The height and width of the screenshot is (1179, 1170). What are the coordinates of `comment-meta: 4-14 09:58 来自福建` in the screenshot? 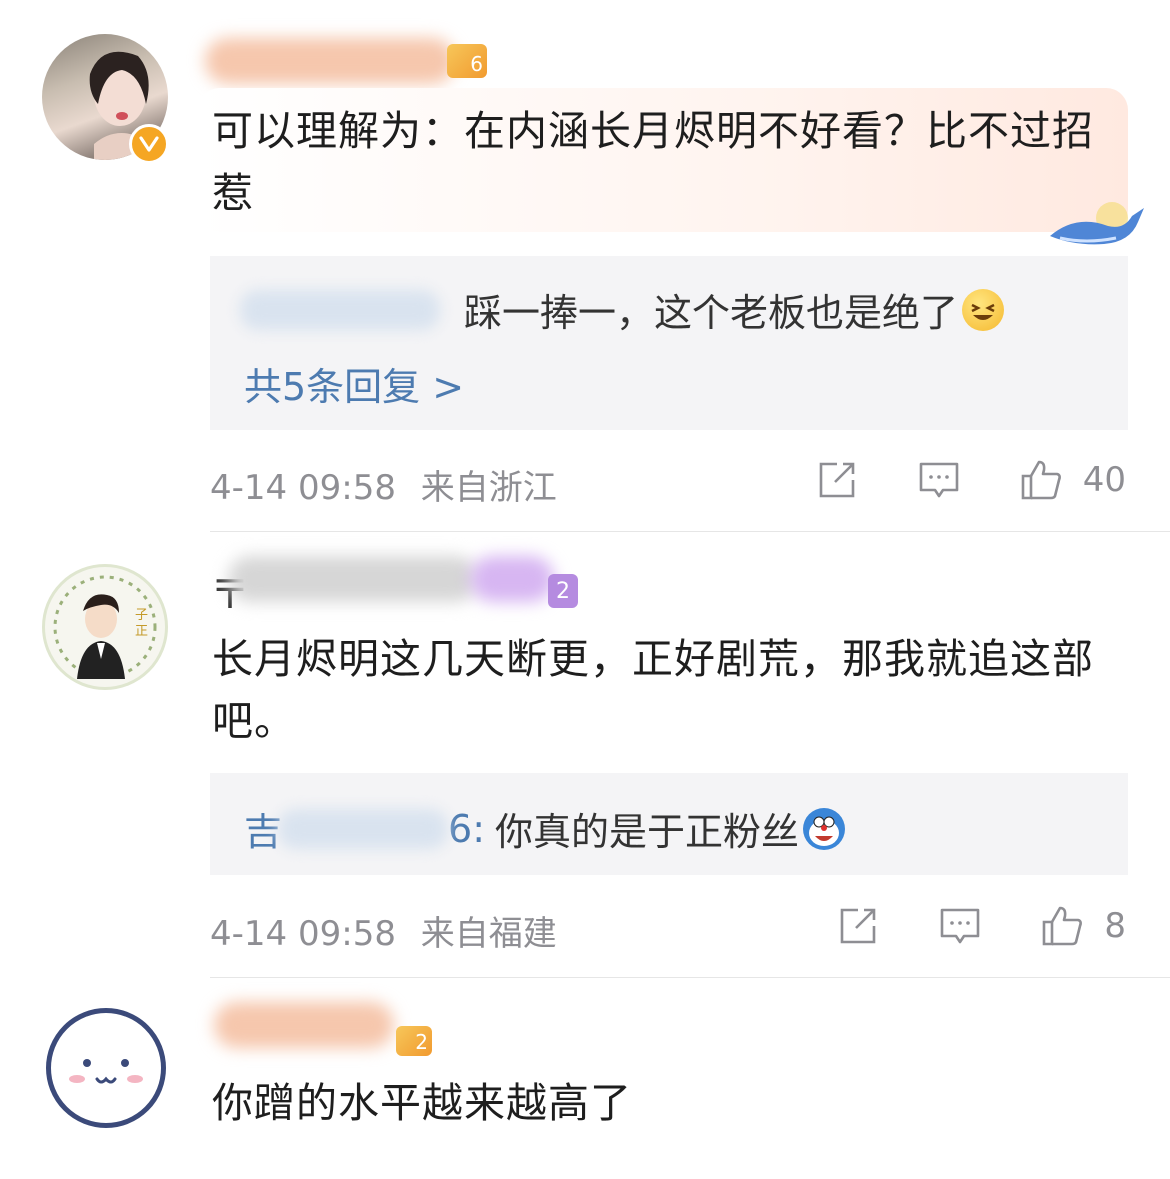 It's located at (383, 930).